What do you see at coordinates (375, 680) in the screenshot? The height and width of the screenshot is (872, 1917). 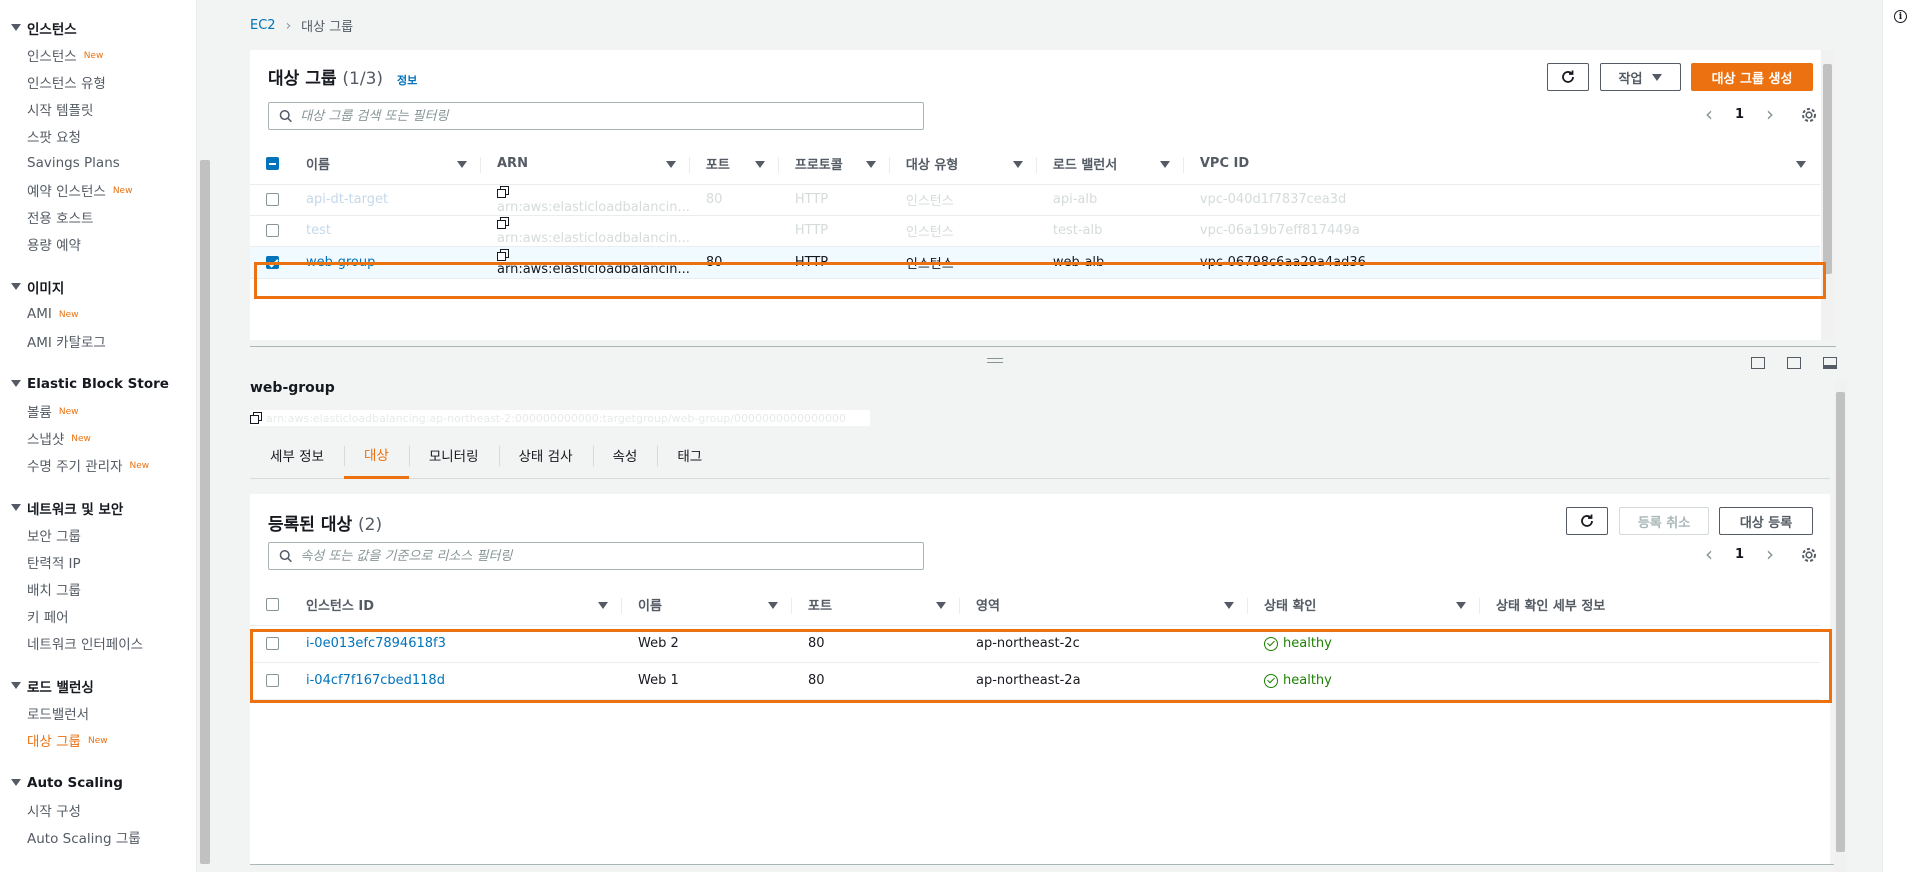 I see `instance-id-text: i-04cf7f167cbed118d` at bounding box center [375, 680].